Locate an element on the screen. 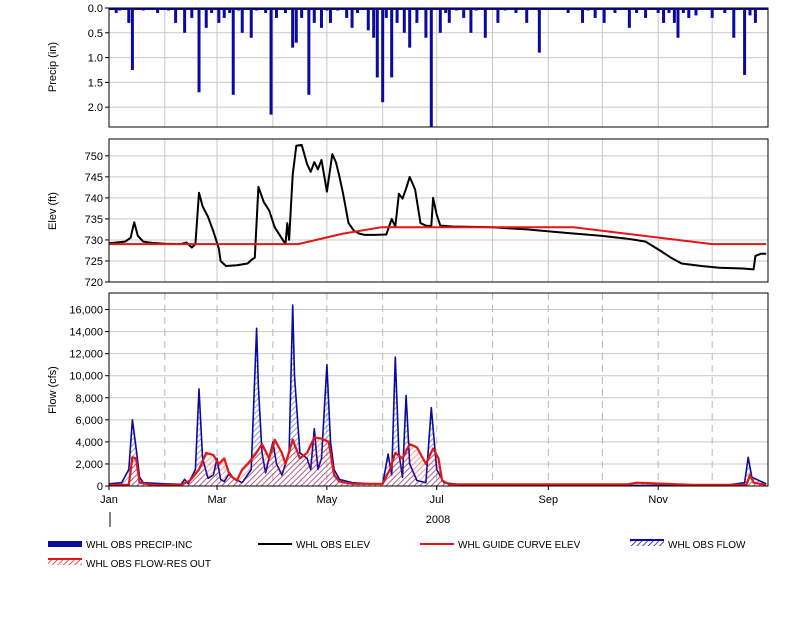 The height and width of the screenshot is (627, 800). precip-ytick-label: 1.5 is located at coordinates (95, 83).